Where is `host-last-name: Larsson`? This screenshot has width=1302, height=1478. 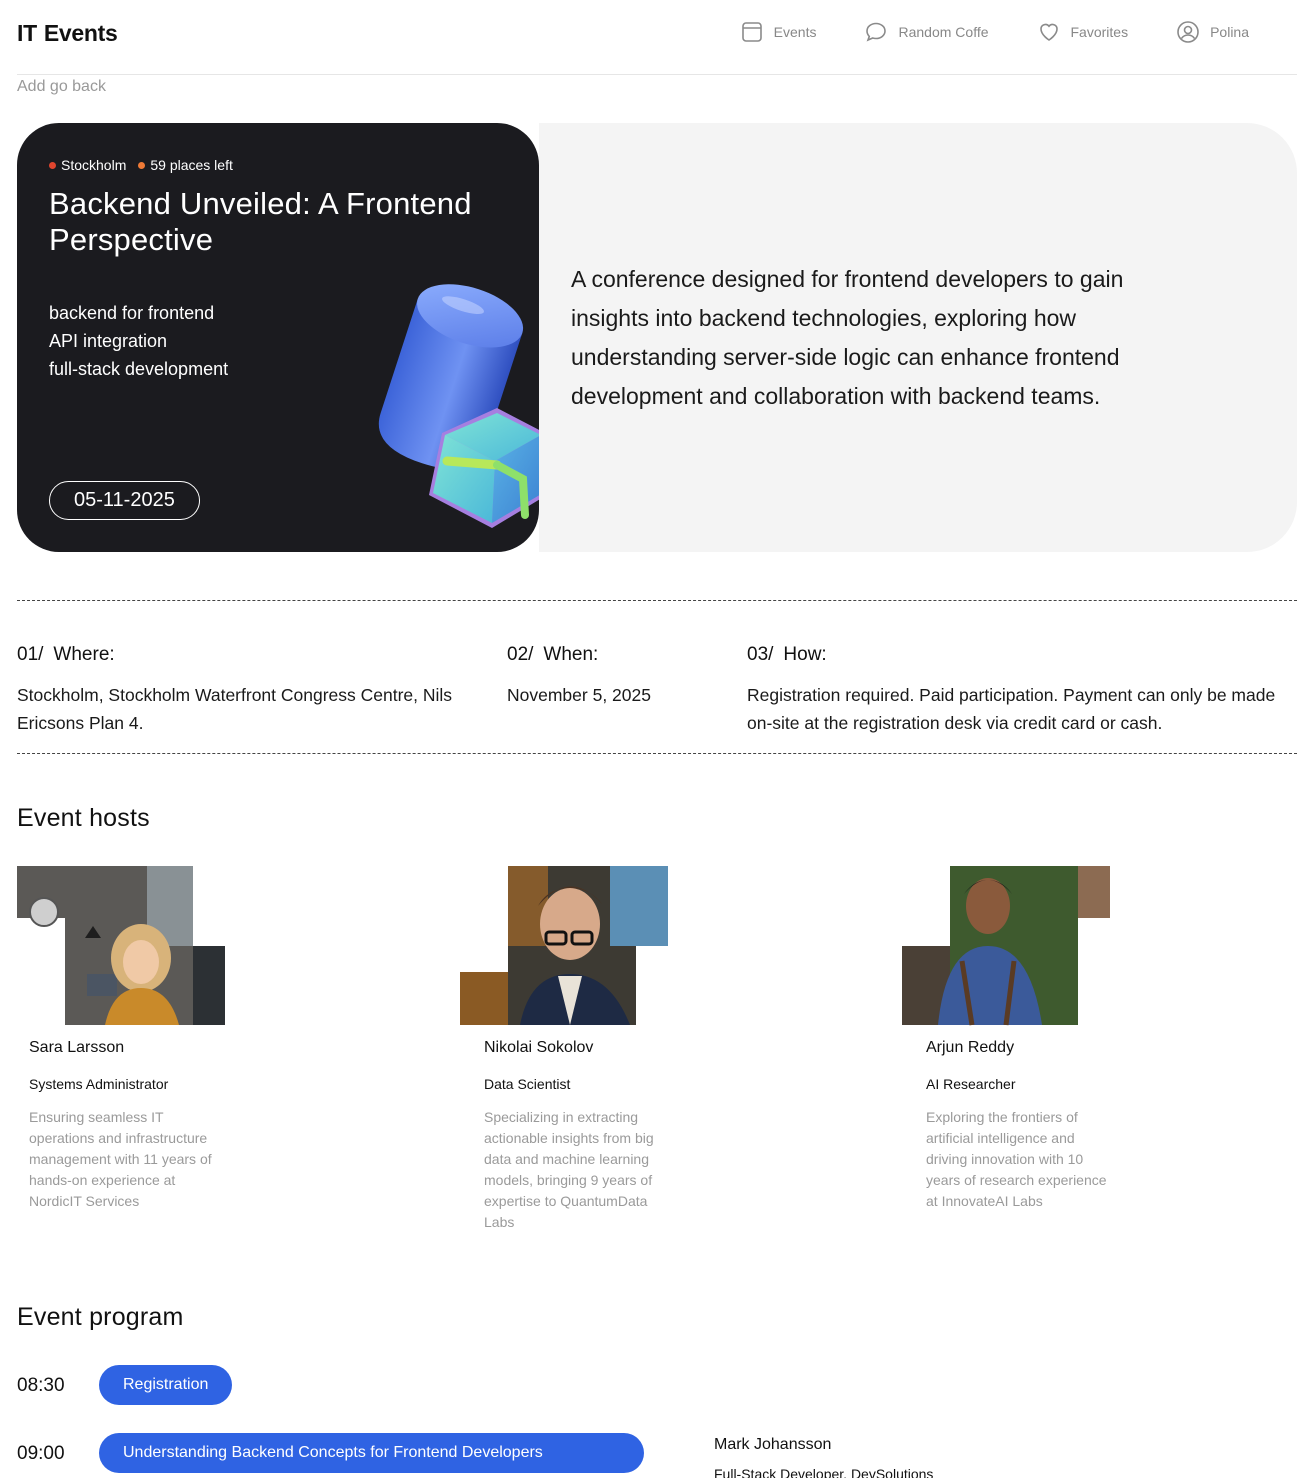
host-last-name: Larsson is located at coordinates (96, 1047).